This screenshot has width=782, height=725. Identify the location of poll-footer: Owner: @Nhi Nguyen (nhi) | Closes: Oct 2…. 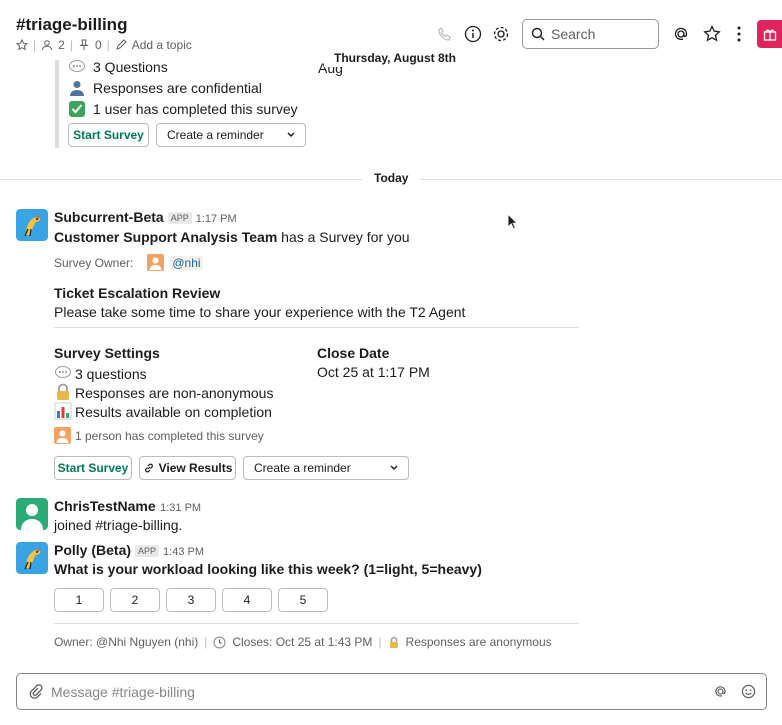
(303, 642).